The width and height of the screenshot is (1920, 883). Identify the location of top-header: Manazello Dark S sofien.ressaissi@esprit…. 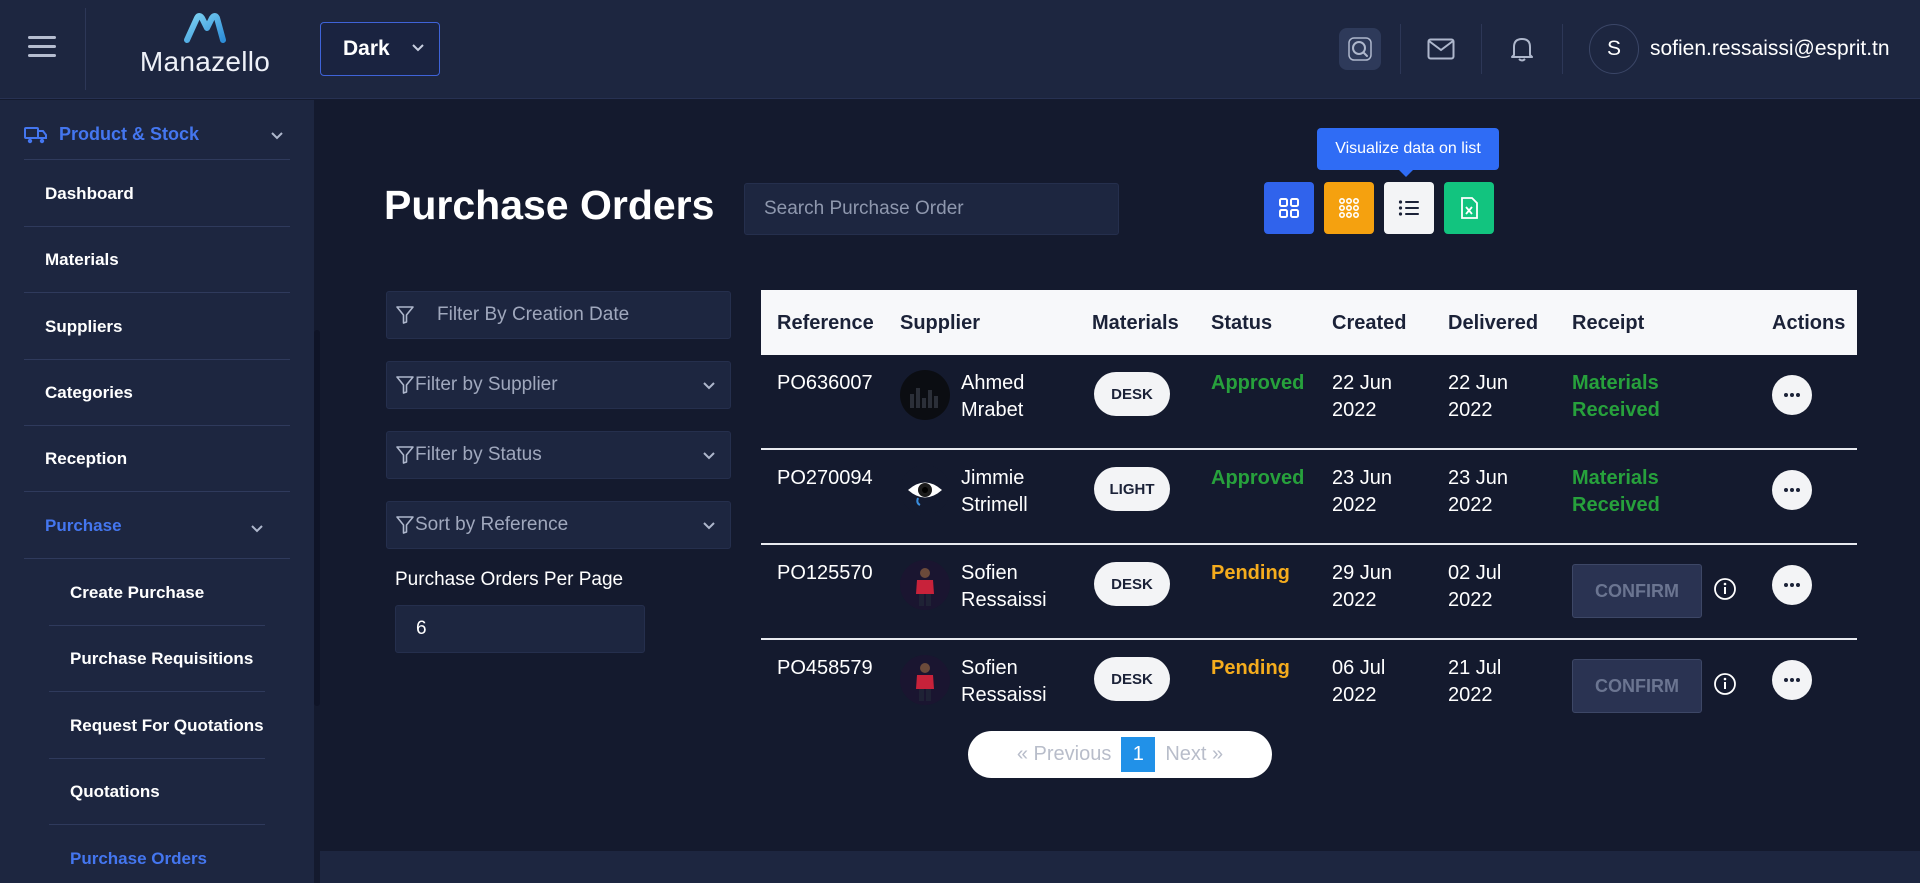
(960, 49).